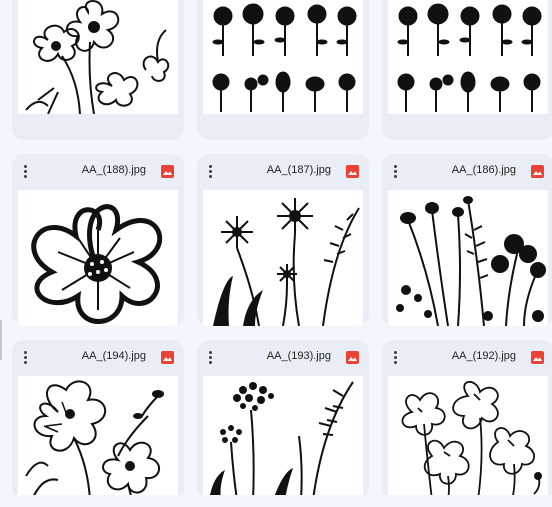 This screenshot has width=552, height=507. I want to click on file-name: AA_(188).jpg, so click(113, 170).